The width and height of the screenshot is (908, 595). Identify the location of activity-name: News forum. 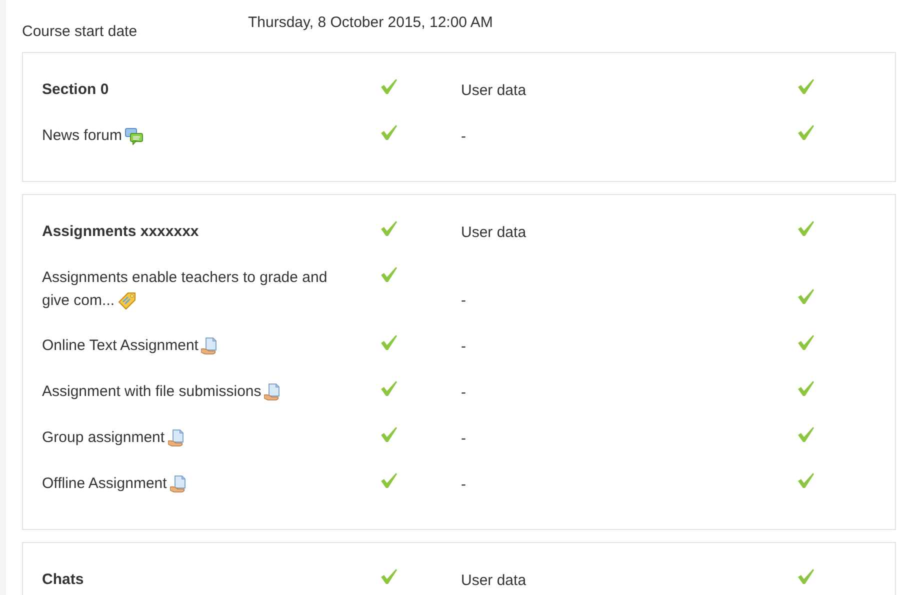
(187, 136).